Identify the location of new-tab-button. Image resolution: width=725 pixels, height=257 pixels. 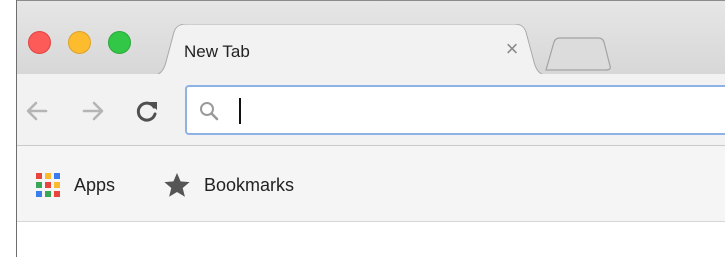
(576, 54).